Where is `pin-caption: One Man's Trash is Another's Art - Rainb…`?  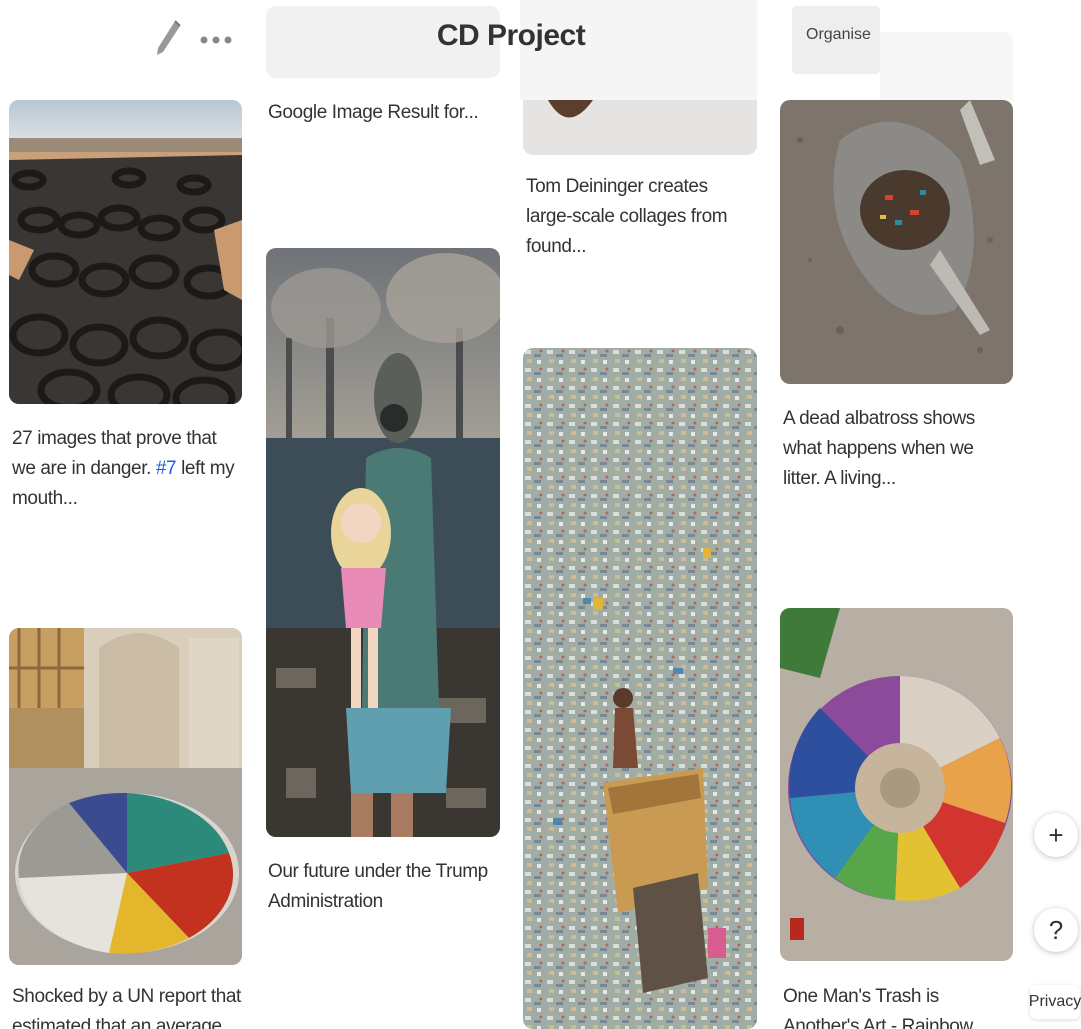
pin-caption: One Man's Trash is Another's Art - Rainb… is located at coordinates (898, 1005).